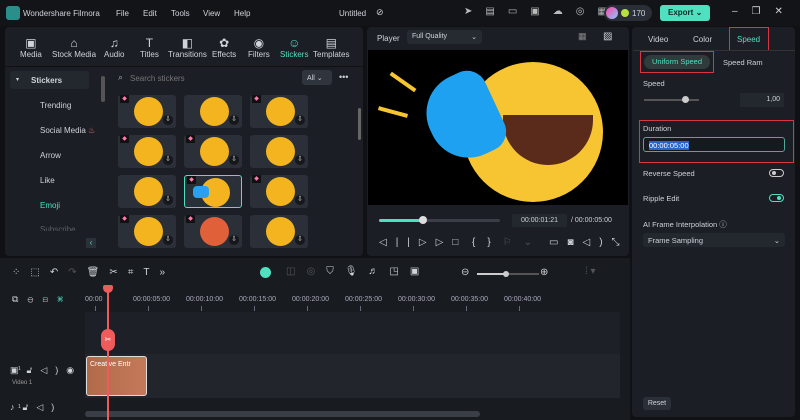 The image size is (800, 420). Describe the element at coordinates (211, 13) in the screenshot. I see `menu-view: View` at that location.